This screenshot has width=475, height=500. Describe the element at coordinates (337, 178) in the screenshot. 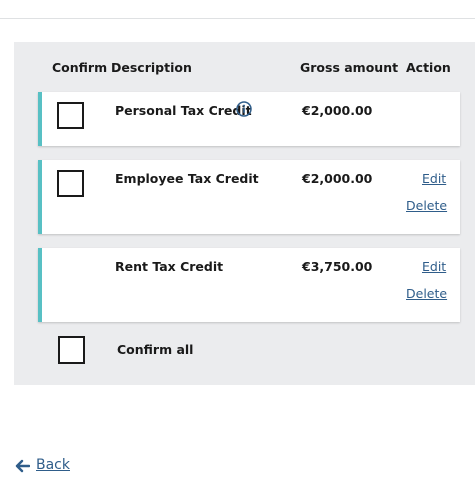

I see `row-amount-employee: €2,000.00` at that location.